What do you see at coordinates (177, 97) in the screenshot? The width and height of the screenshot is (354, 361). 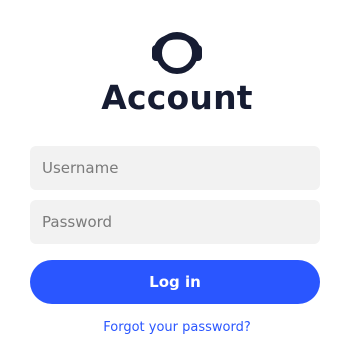 I see `page-title: Account` at bounding box center [177, 97].